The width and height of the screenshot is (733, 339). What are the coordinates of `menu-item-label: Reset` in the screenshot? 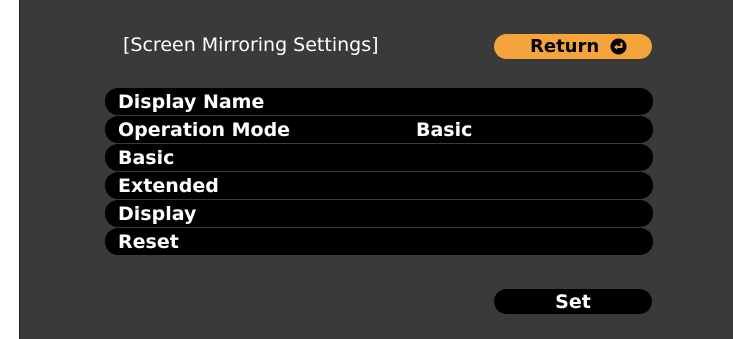 It's located at (148, 241).